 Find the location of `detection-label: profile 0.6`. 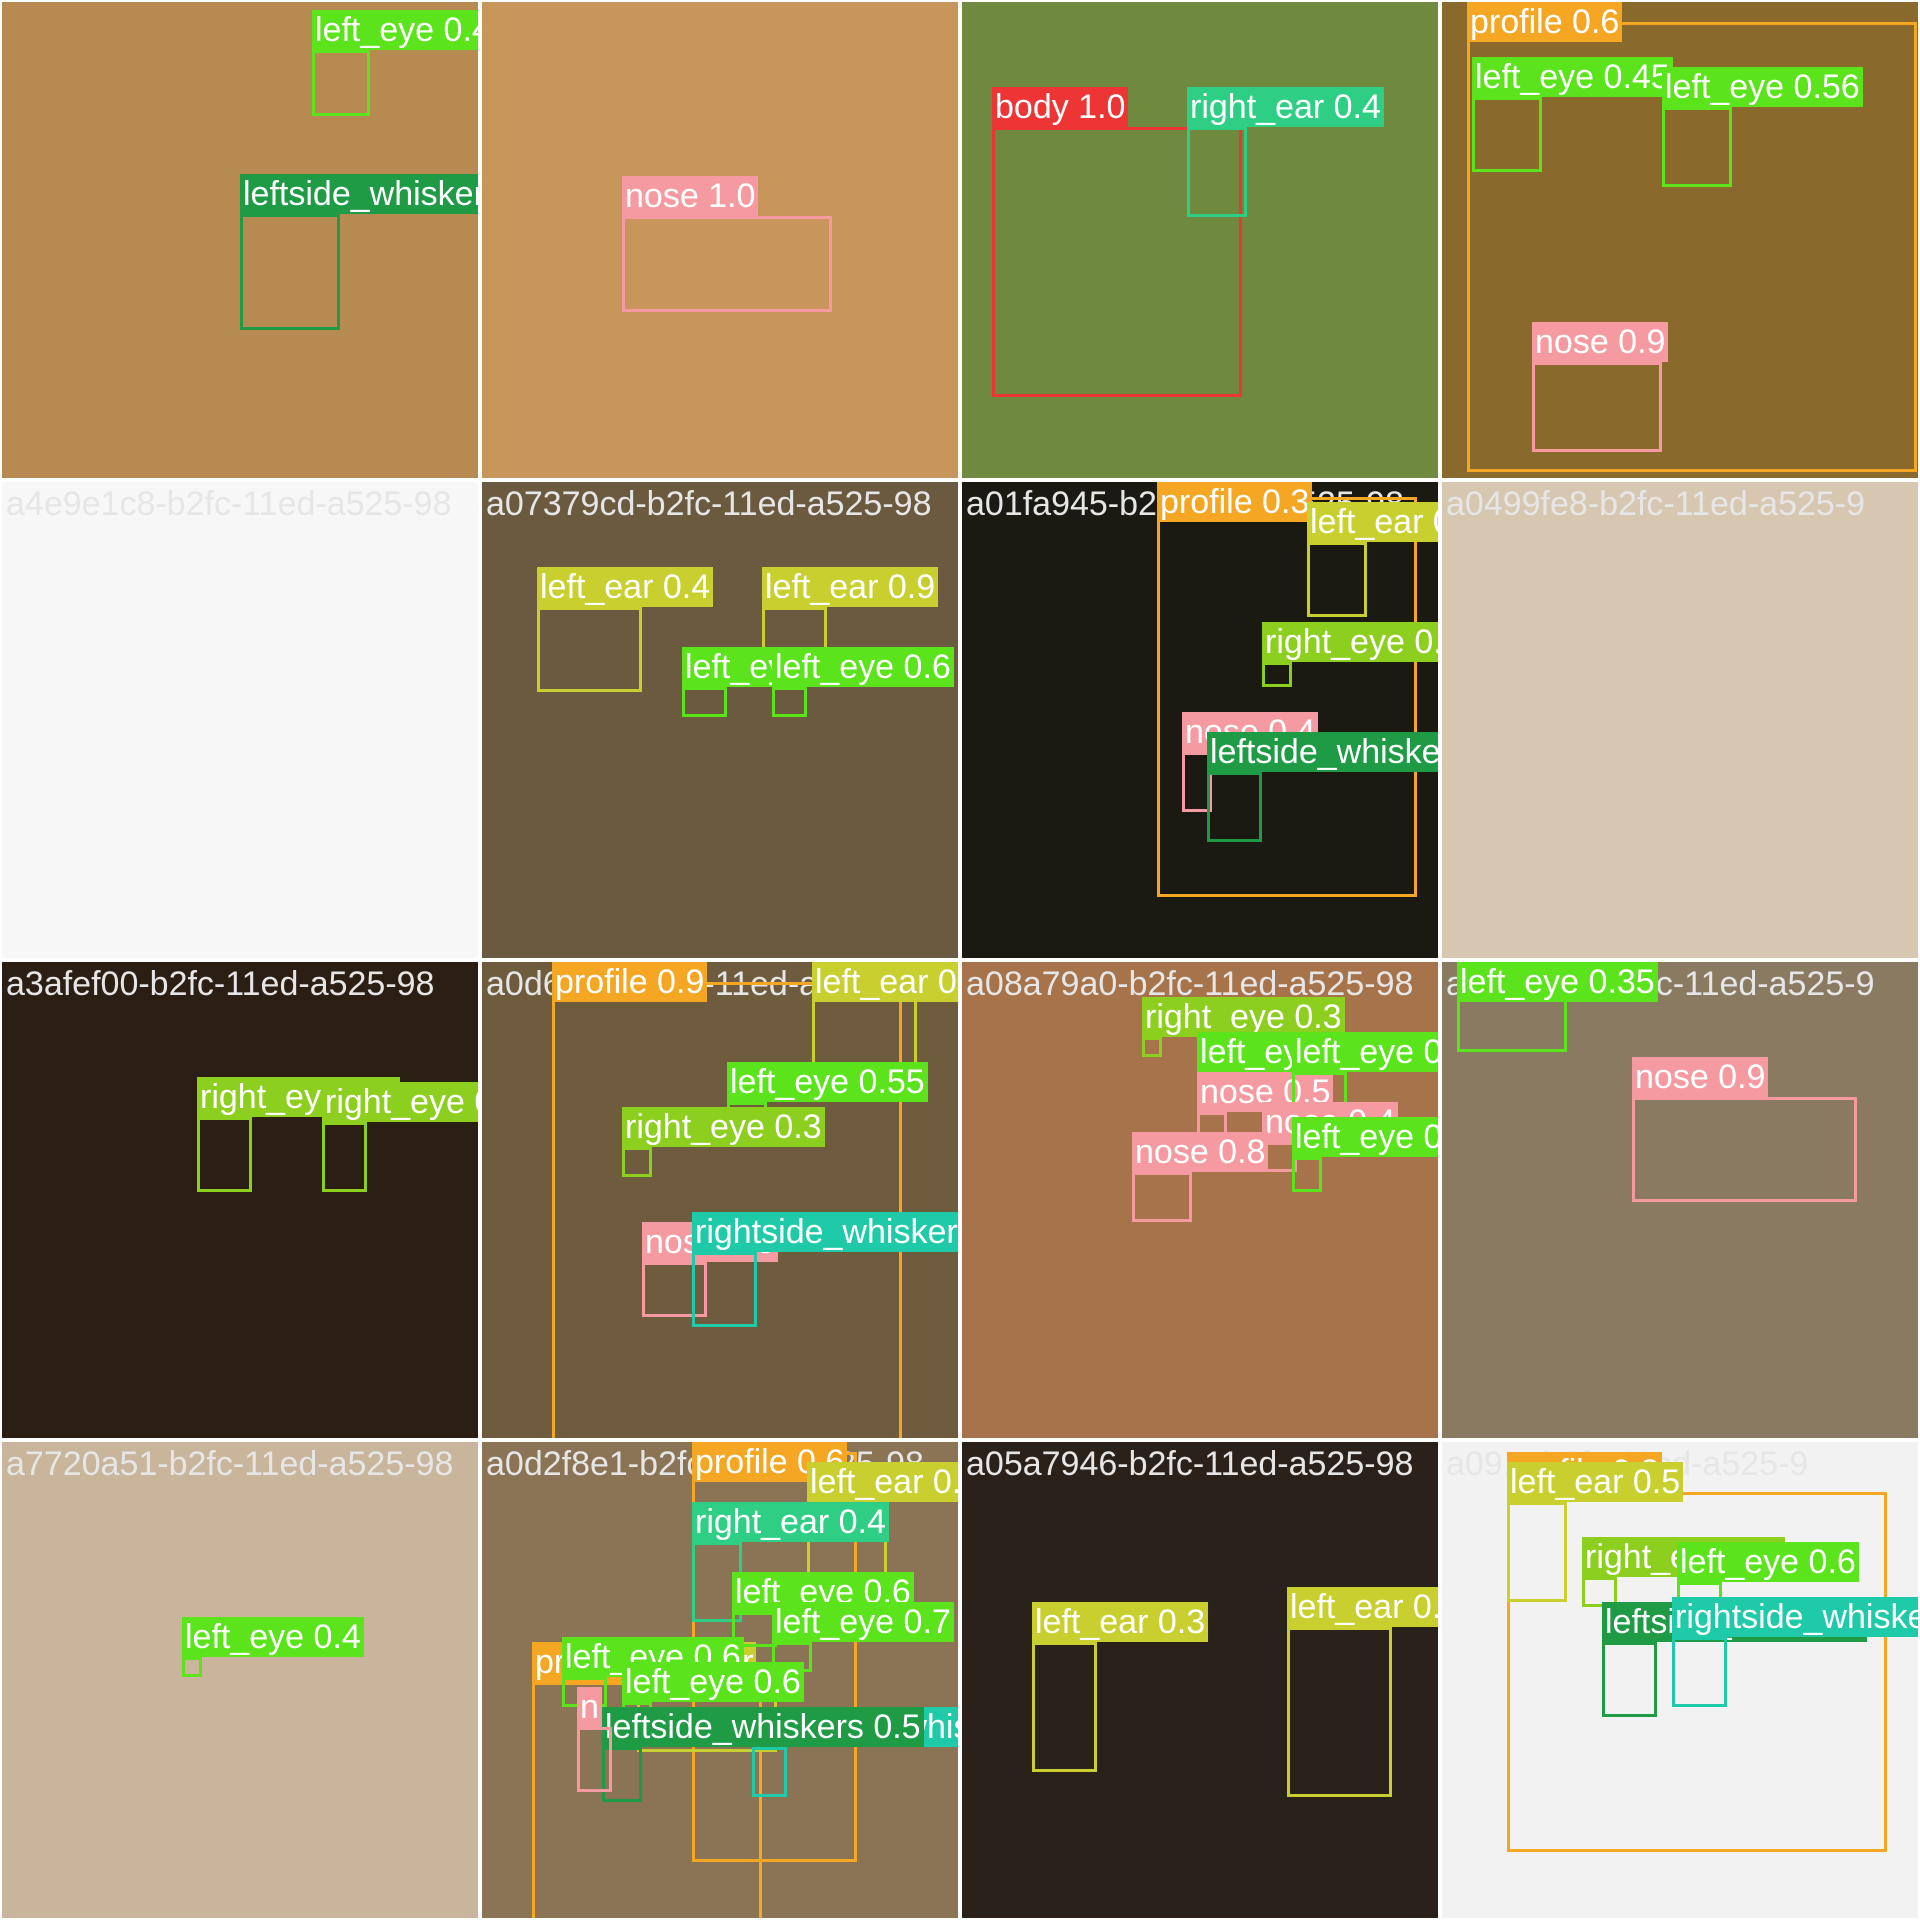

detection-label: profile 0.6 is located at coordinates (1545, 22).